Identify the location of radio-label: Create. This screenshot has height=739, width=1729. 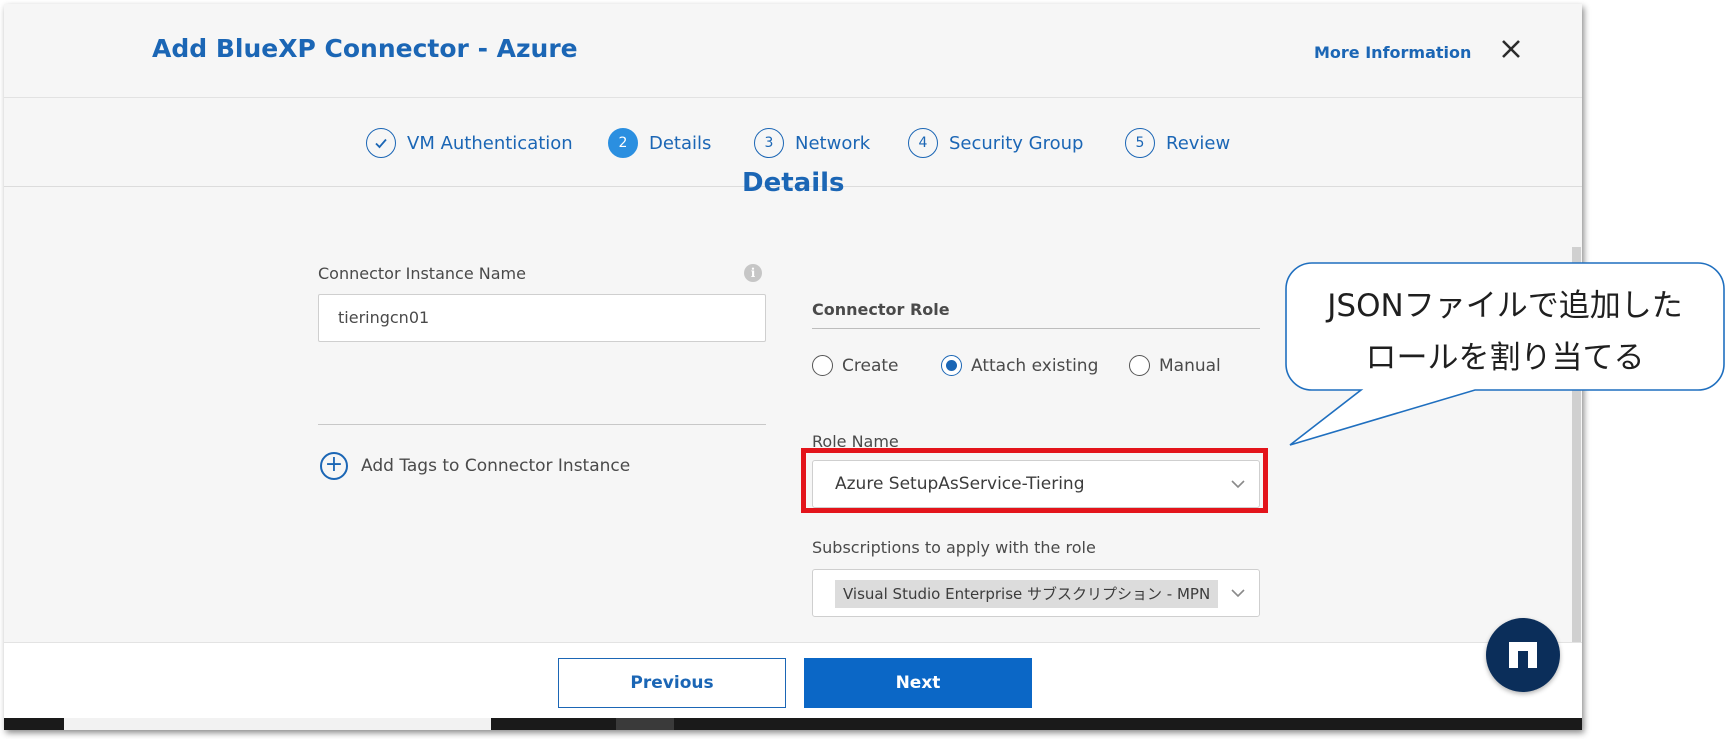
(870, 365).